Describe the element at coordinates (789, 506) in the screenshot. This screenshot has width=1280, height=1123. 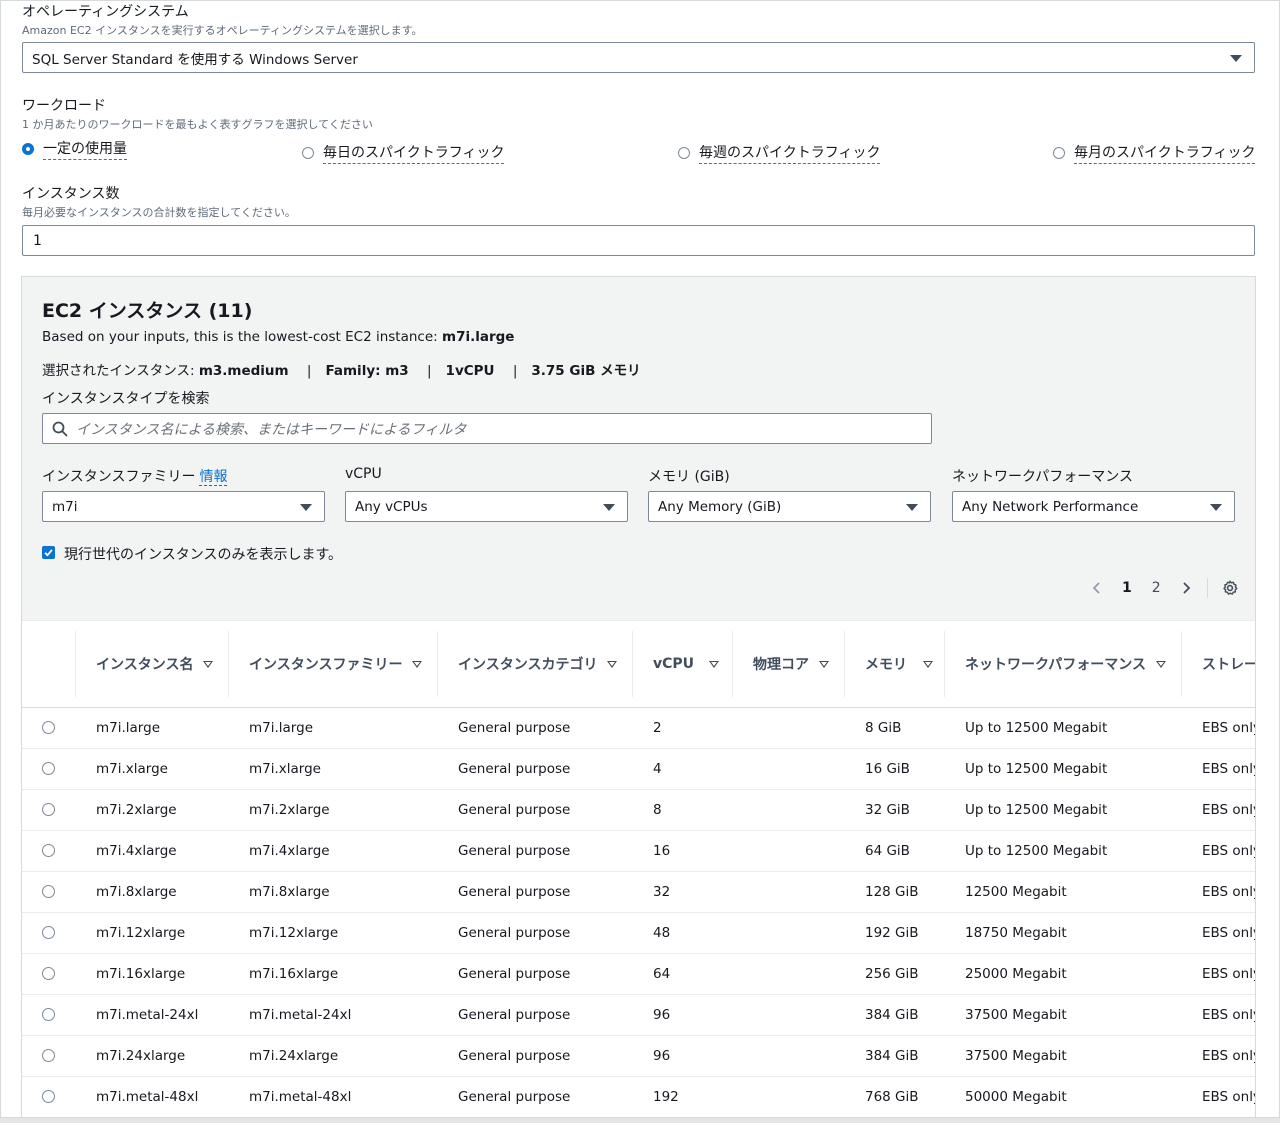
I see `memory-filter-select: Any Memory (GiB)` at that location.